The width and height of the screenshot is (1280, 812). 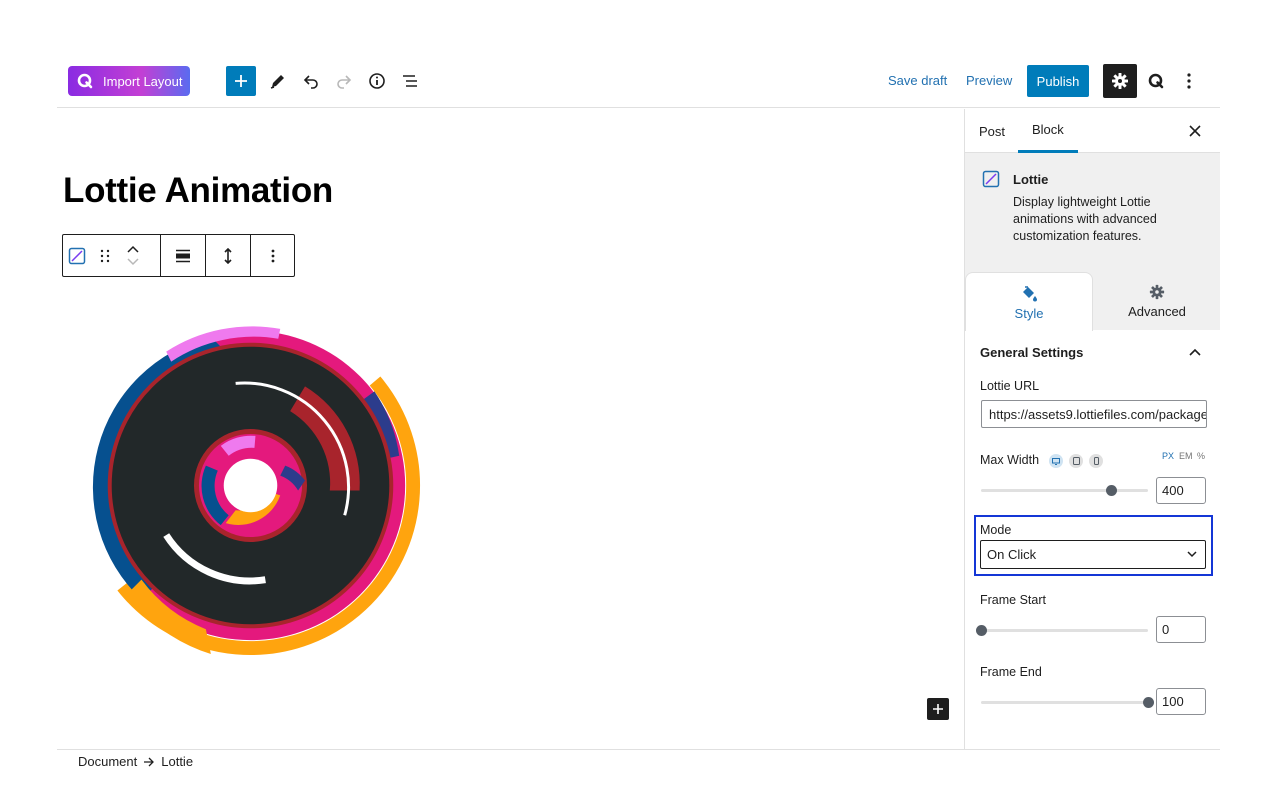 What do you see at coordinates (1029, 301) in the screenshot?
I see `tab-style: Style` at bounding box center [1029, 301].